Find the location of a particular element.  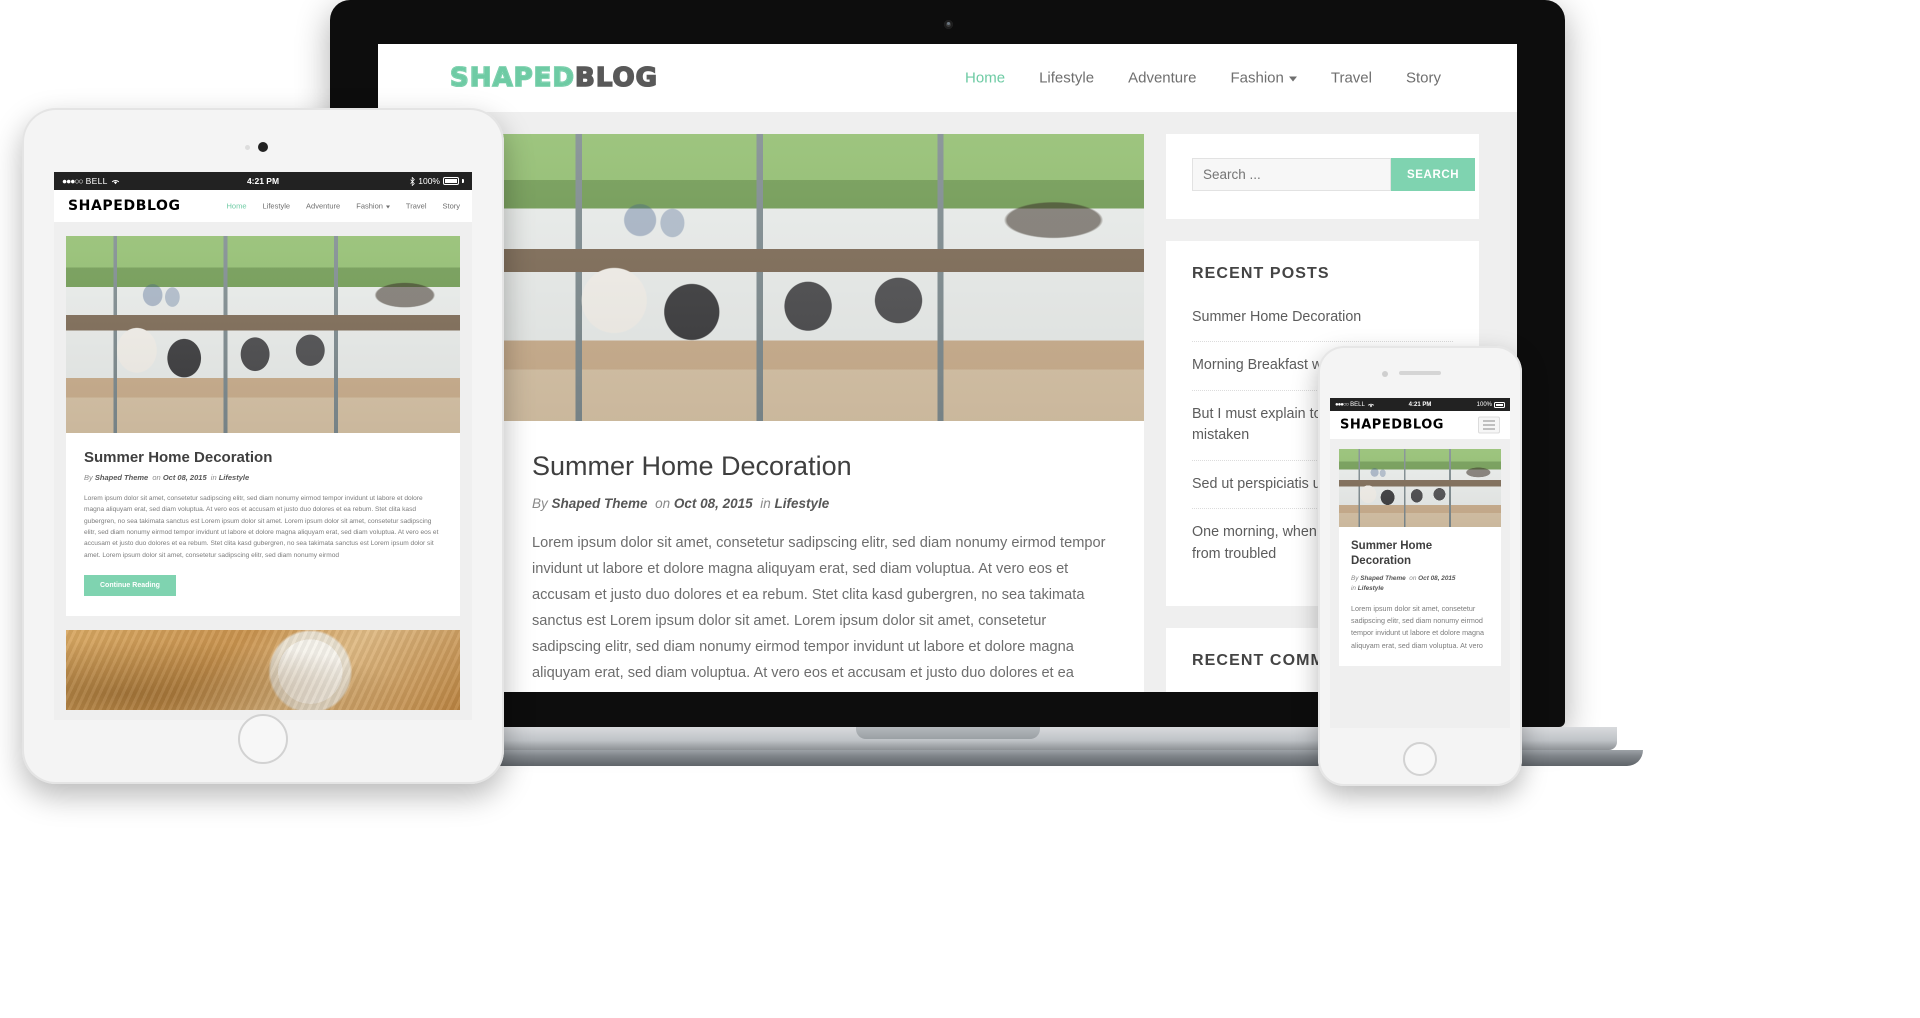

post-featured-image-secondary is located at coordinates (263, 669).